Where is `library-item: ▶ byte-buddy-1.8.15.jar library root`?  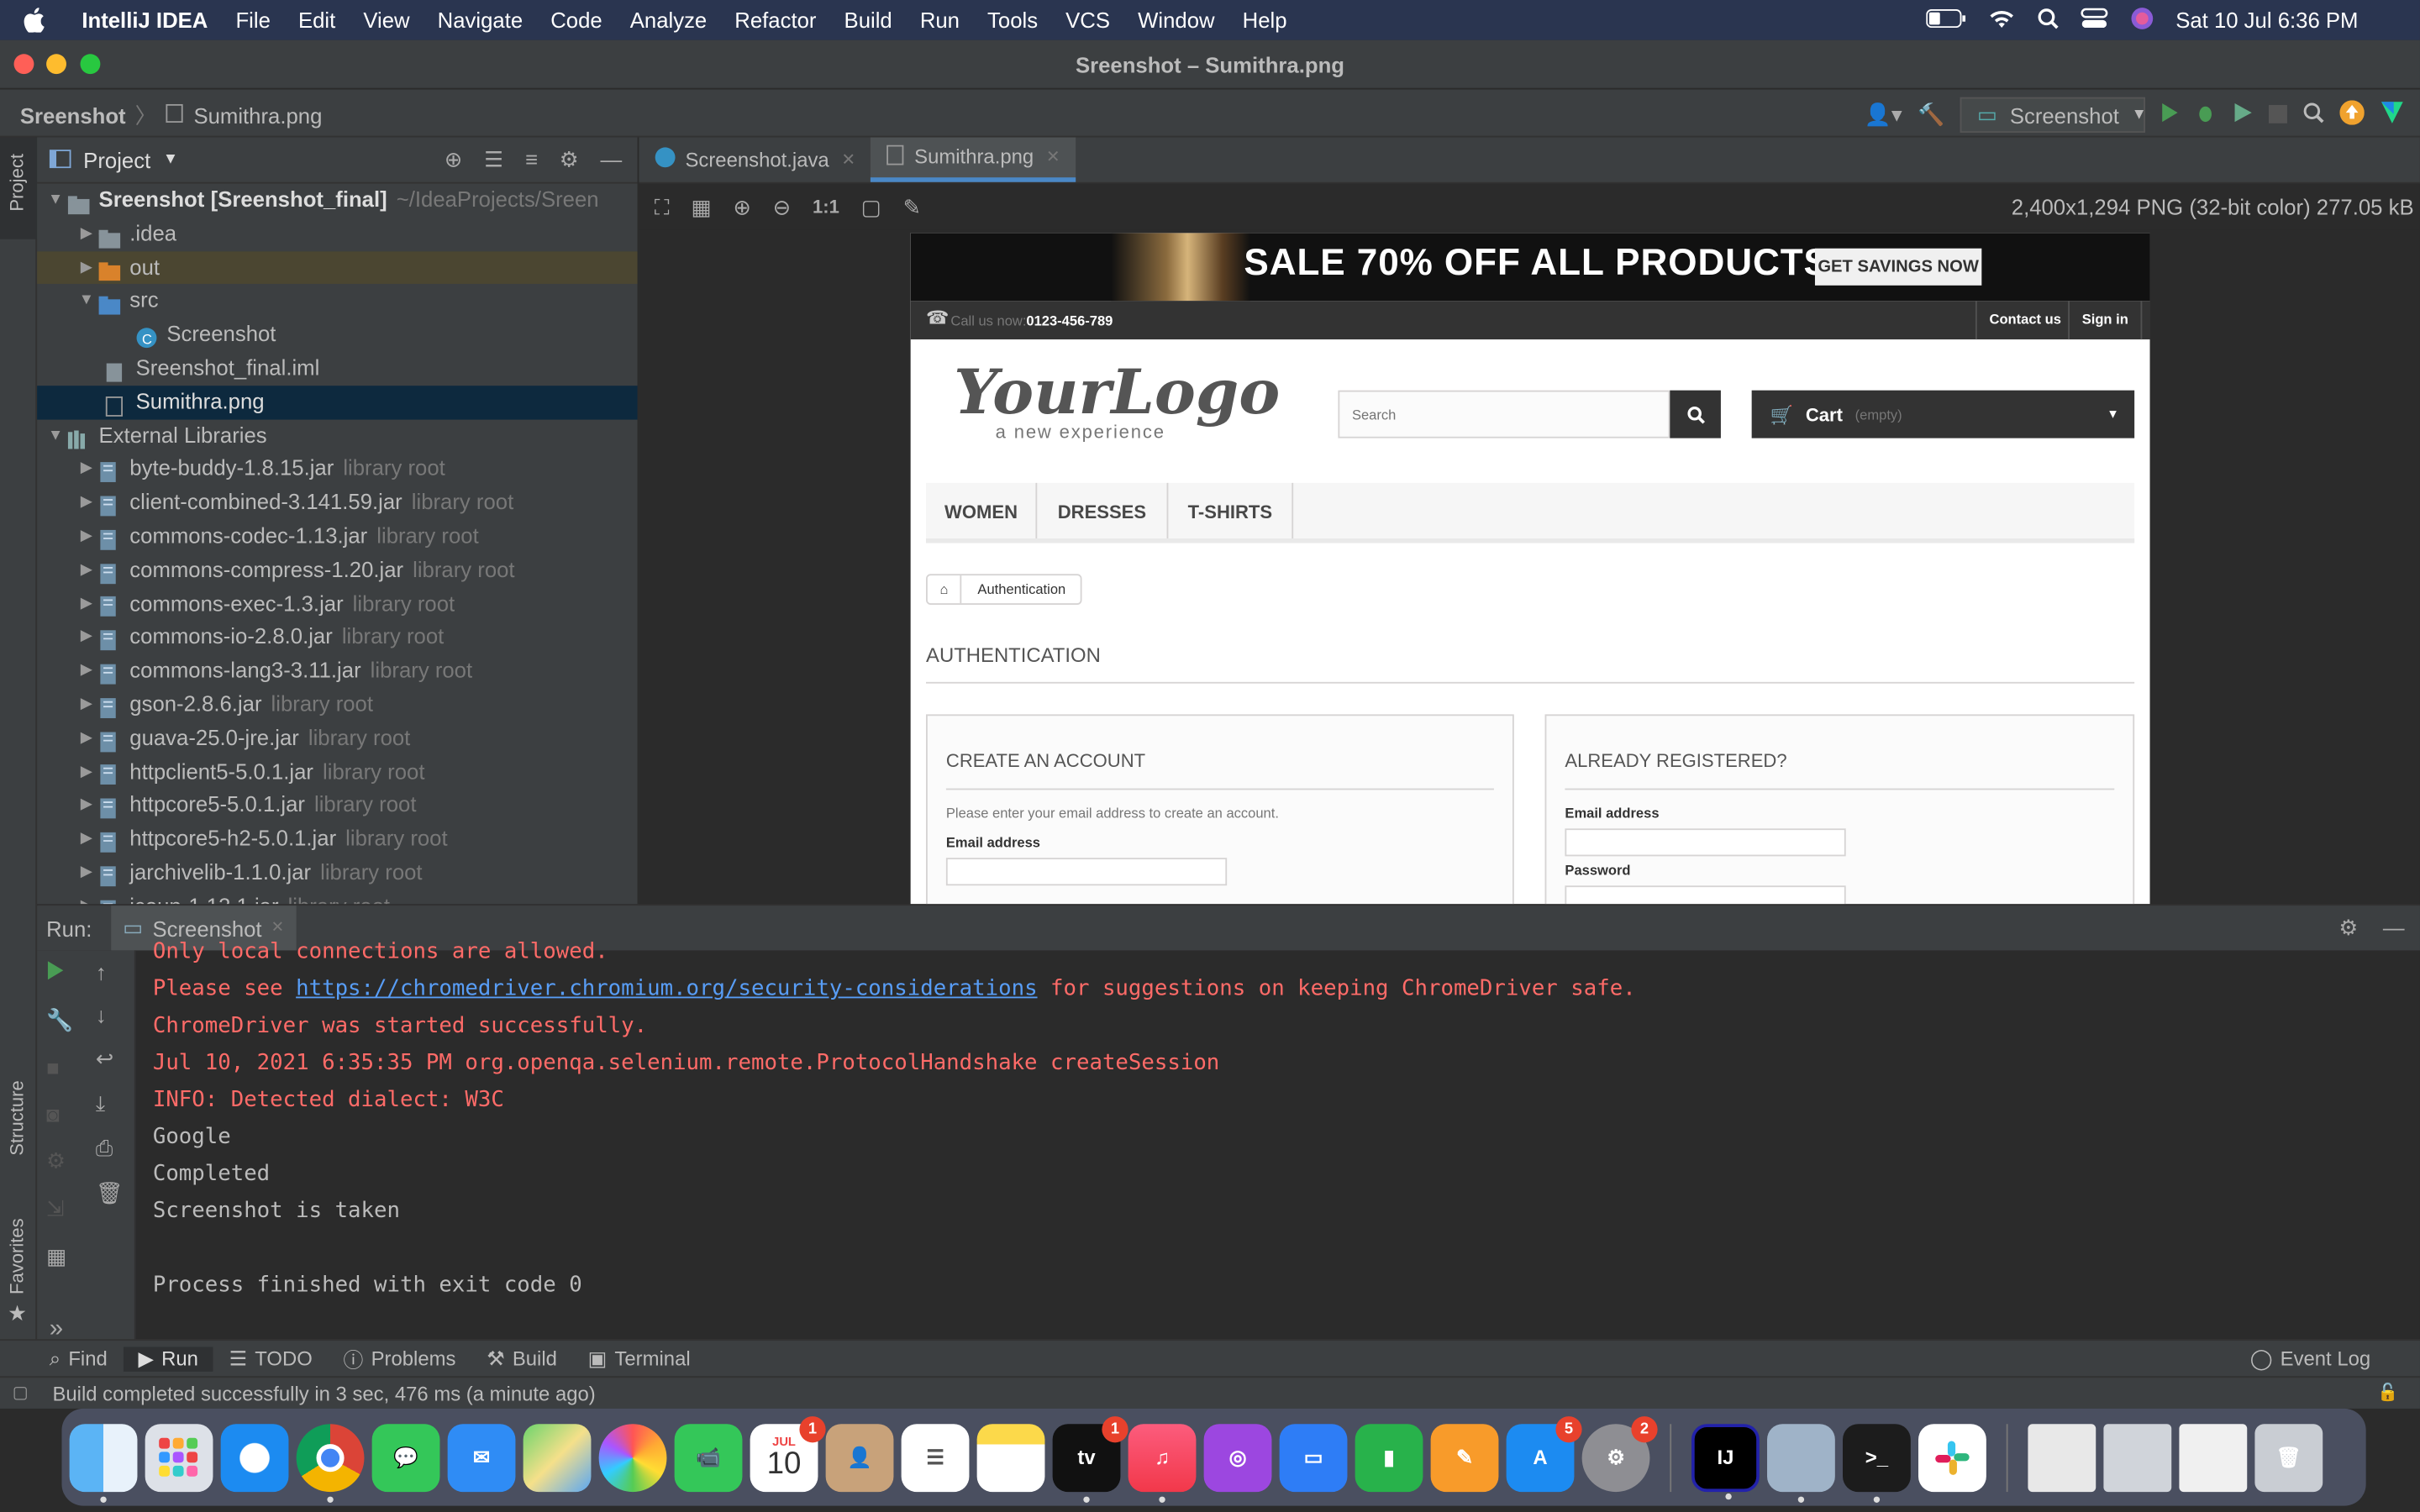
library-item: ▶ byte-buddy-1.8.15.jar library root is located at coordinates (337, 469).